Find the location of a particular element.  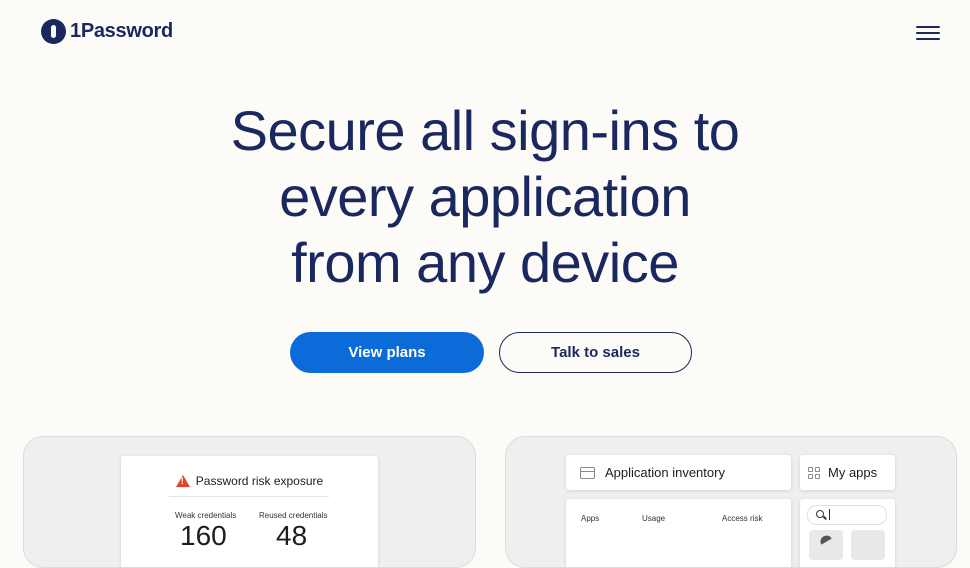

app-search-input is located at coordinates (847, 515).